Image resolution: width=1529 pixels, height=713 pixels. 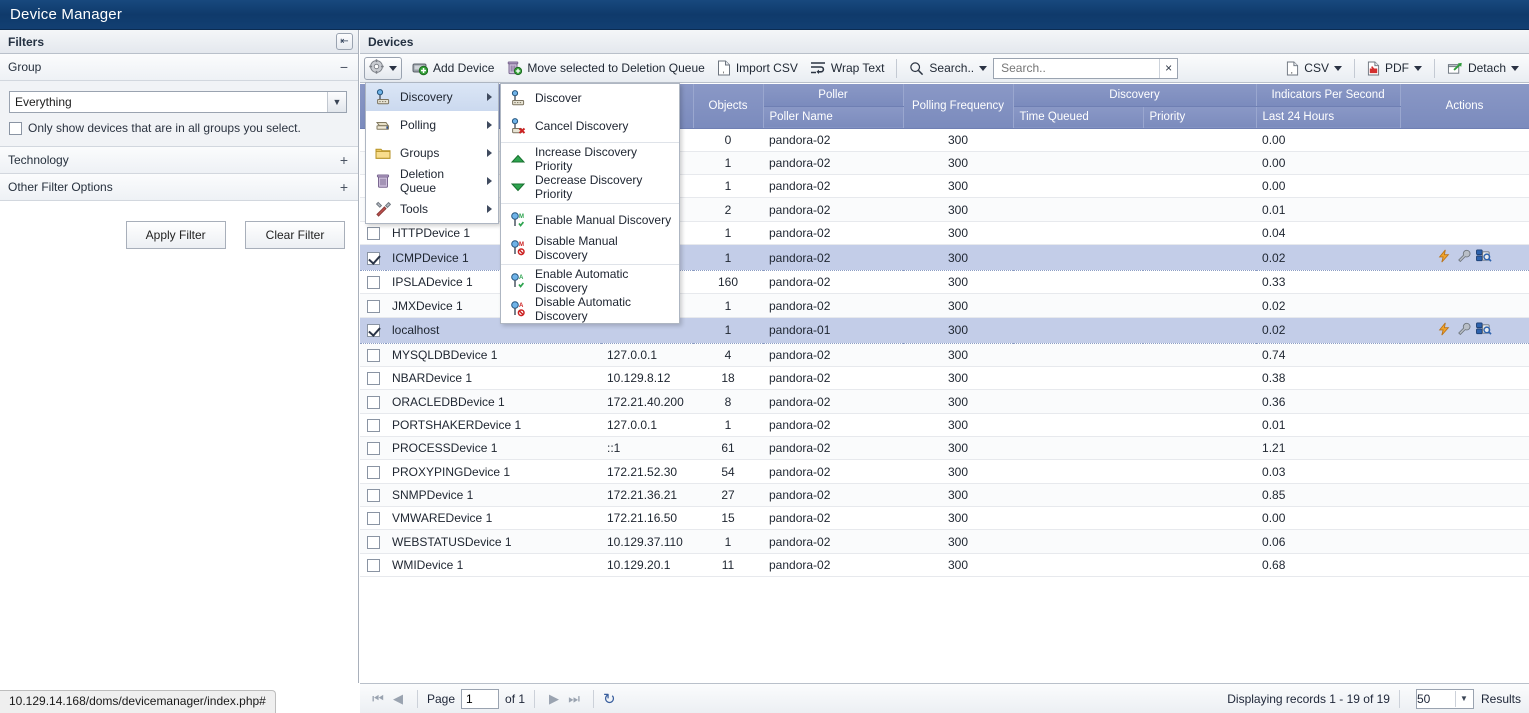 I want to click on header-discovery-group: Discovery, so click(x=1135, y=95).